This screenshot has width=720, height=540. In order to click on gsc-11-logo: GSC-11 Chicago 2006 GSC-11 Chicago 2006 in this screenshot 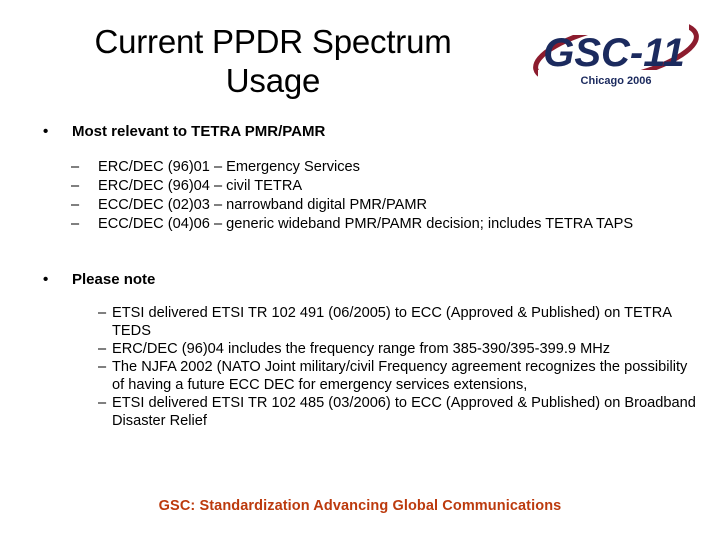, I will do `click(616, 56)`.